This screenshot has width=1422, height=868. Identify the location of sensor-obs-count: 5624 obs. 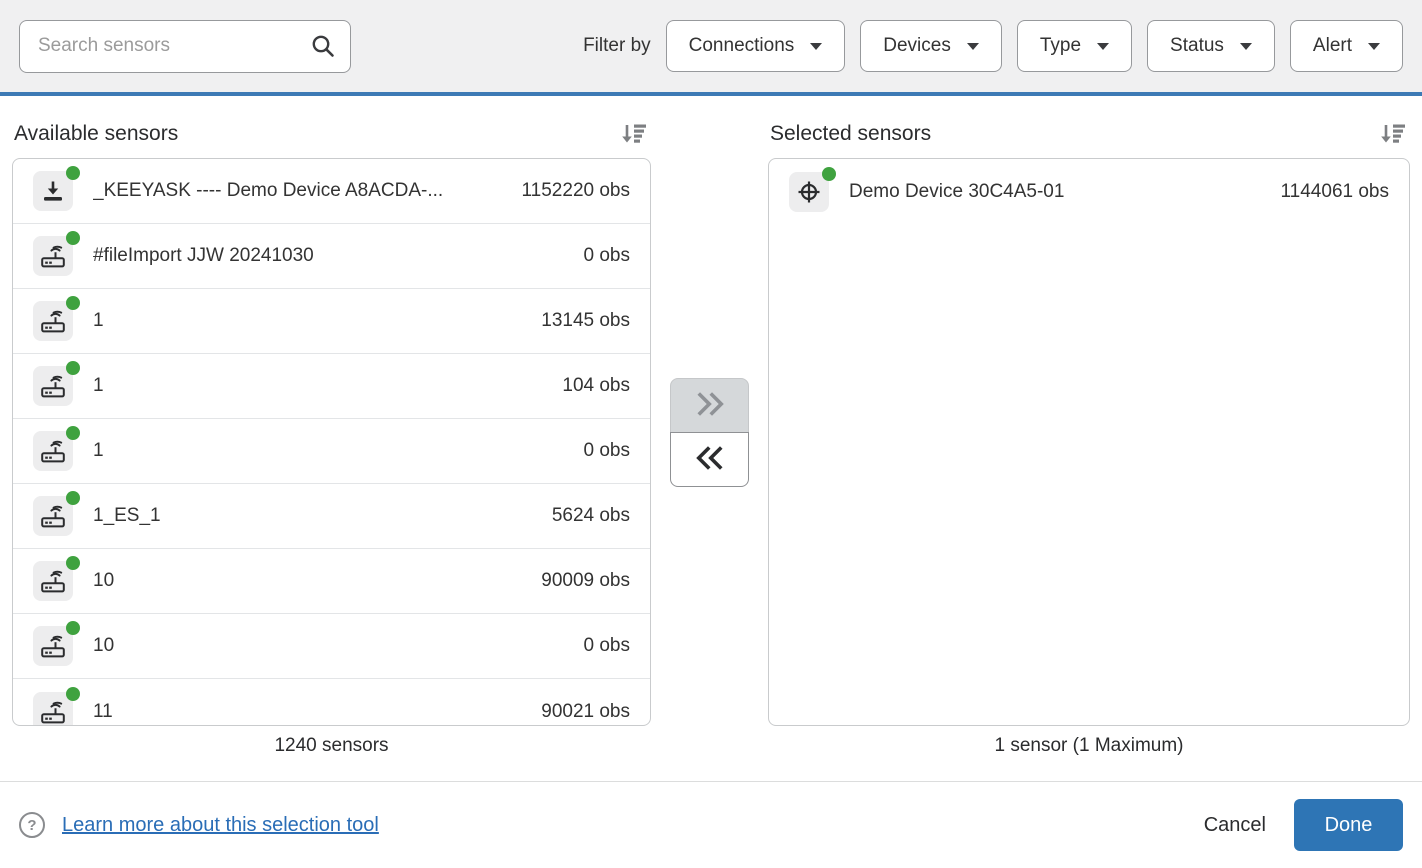
(590, 515).